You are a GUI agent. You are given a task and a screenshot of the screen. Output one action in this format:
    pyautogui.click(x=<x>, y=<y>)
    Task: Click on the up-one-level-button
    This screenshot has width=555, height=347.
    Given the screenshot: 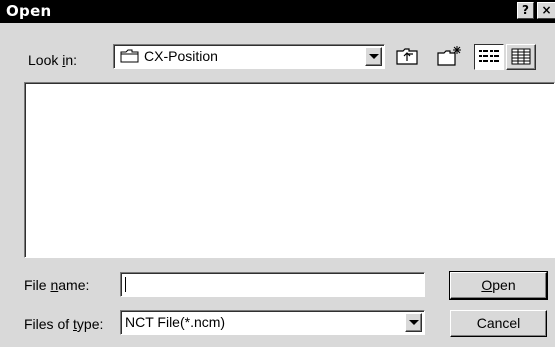 What is the action you would take?
    pyautogui.click(x=407, y=56)
    